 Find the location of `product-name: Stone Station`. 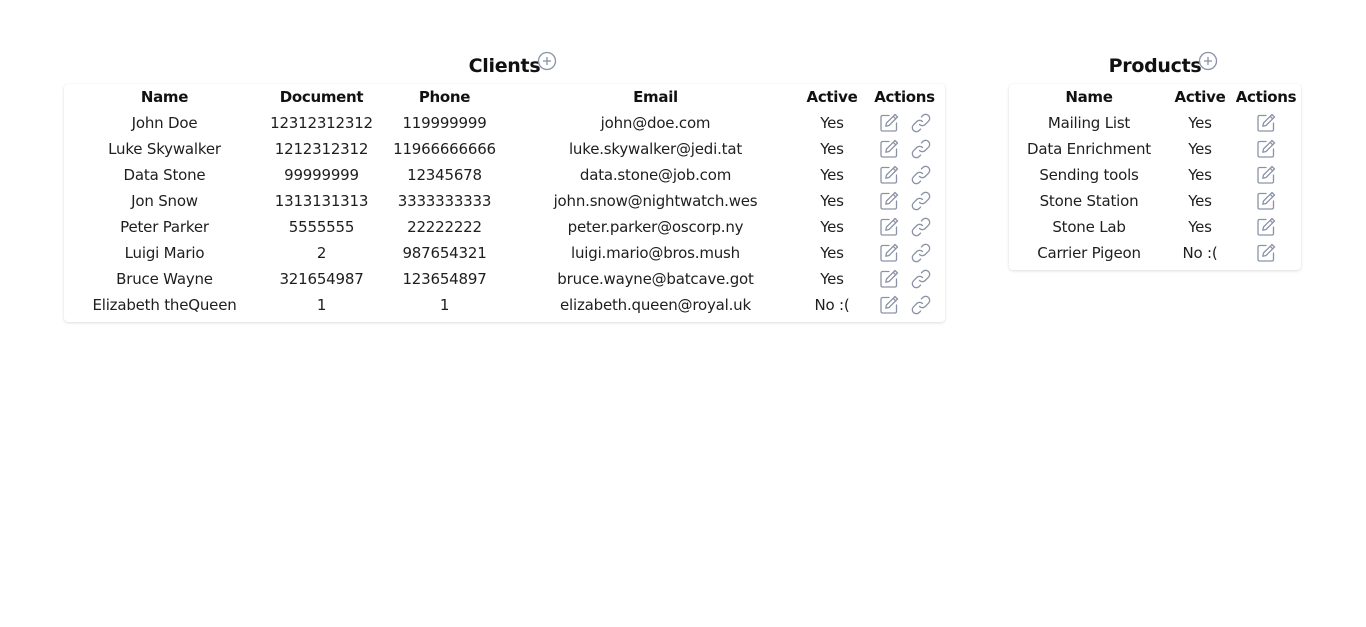

product-name: Stone Station is located at coordinates (1089, 201).